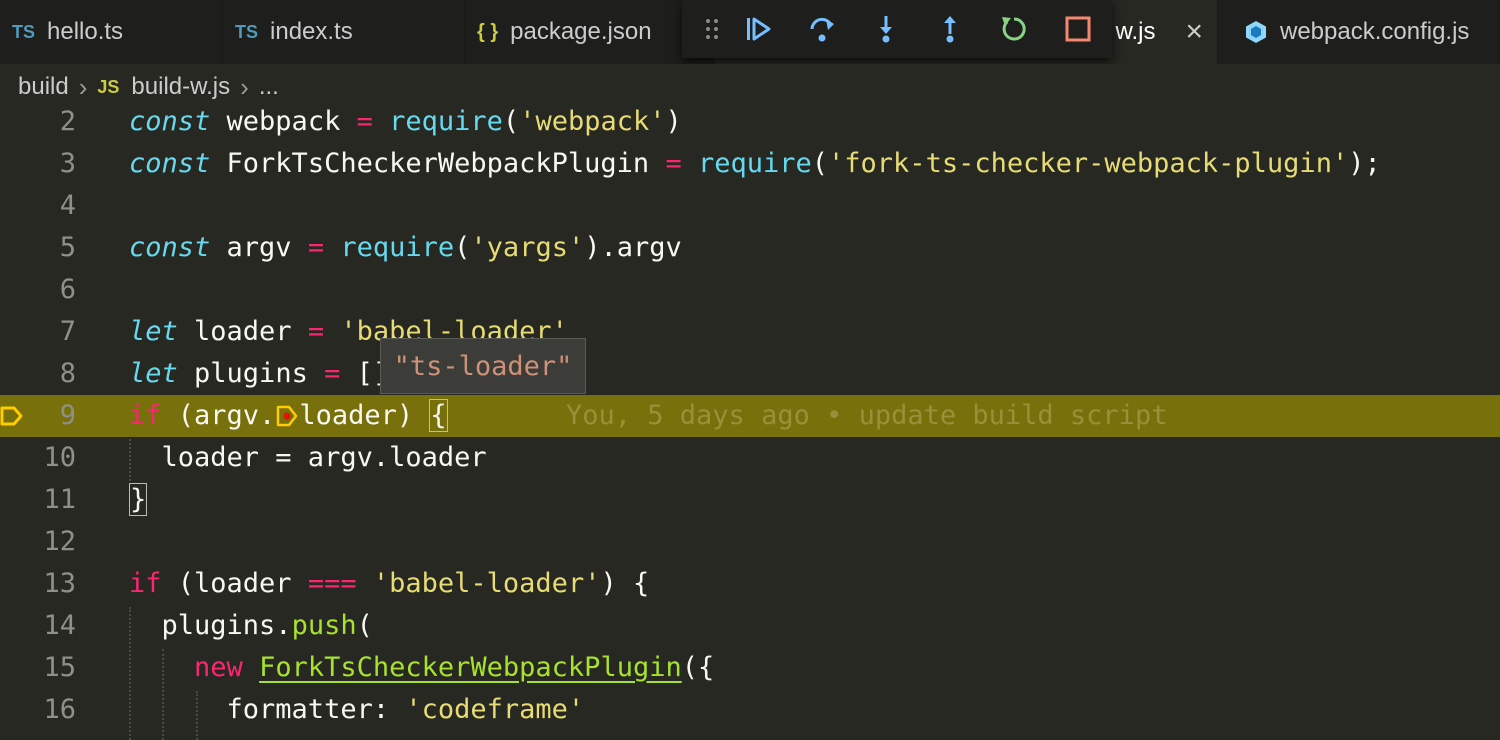  Describe the element at coordinates (438, 415) in the screenshot. I see `matching-bracket: {` at that location.